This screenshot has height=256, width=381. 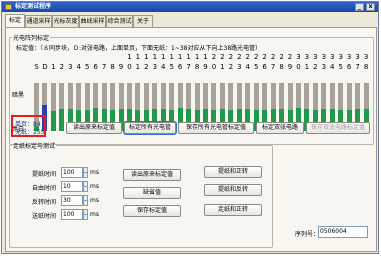 What do you see at coordinates (30, 132) in the screenshot?
I see `no-paper-value: 无纸：255` at bounding box center [30, 132].